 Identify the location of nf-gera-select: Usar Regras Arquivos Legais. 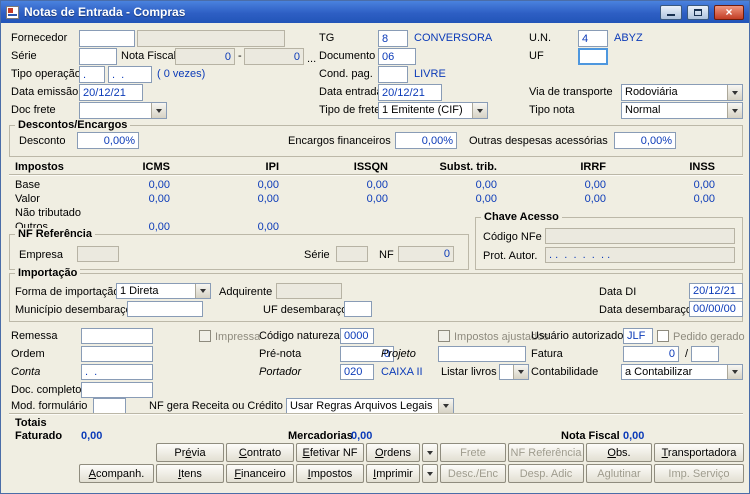
(370, 406).